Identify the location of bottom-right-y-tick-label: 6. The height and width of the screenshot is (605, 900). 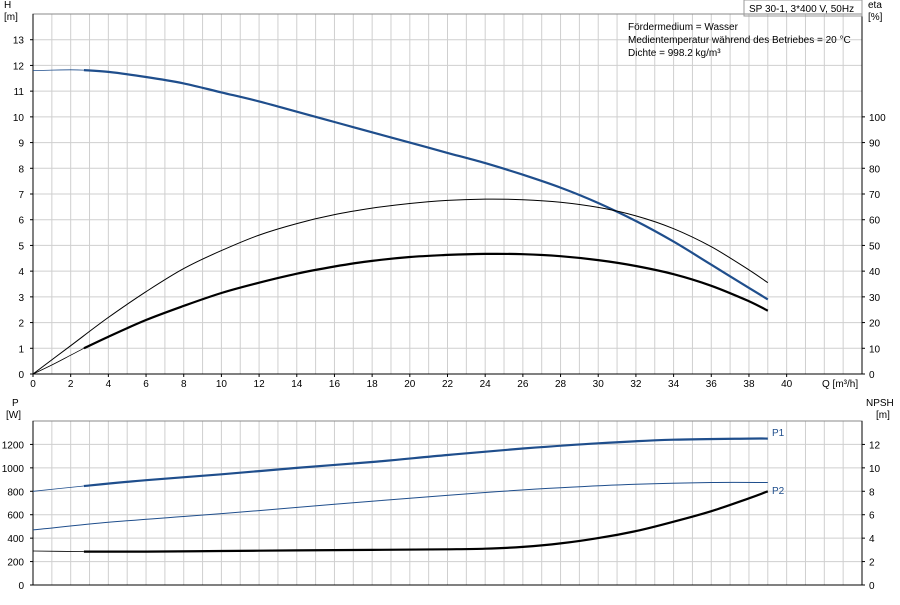
(872, 516).